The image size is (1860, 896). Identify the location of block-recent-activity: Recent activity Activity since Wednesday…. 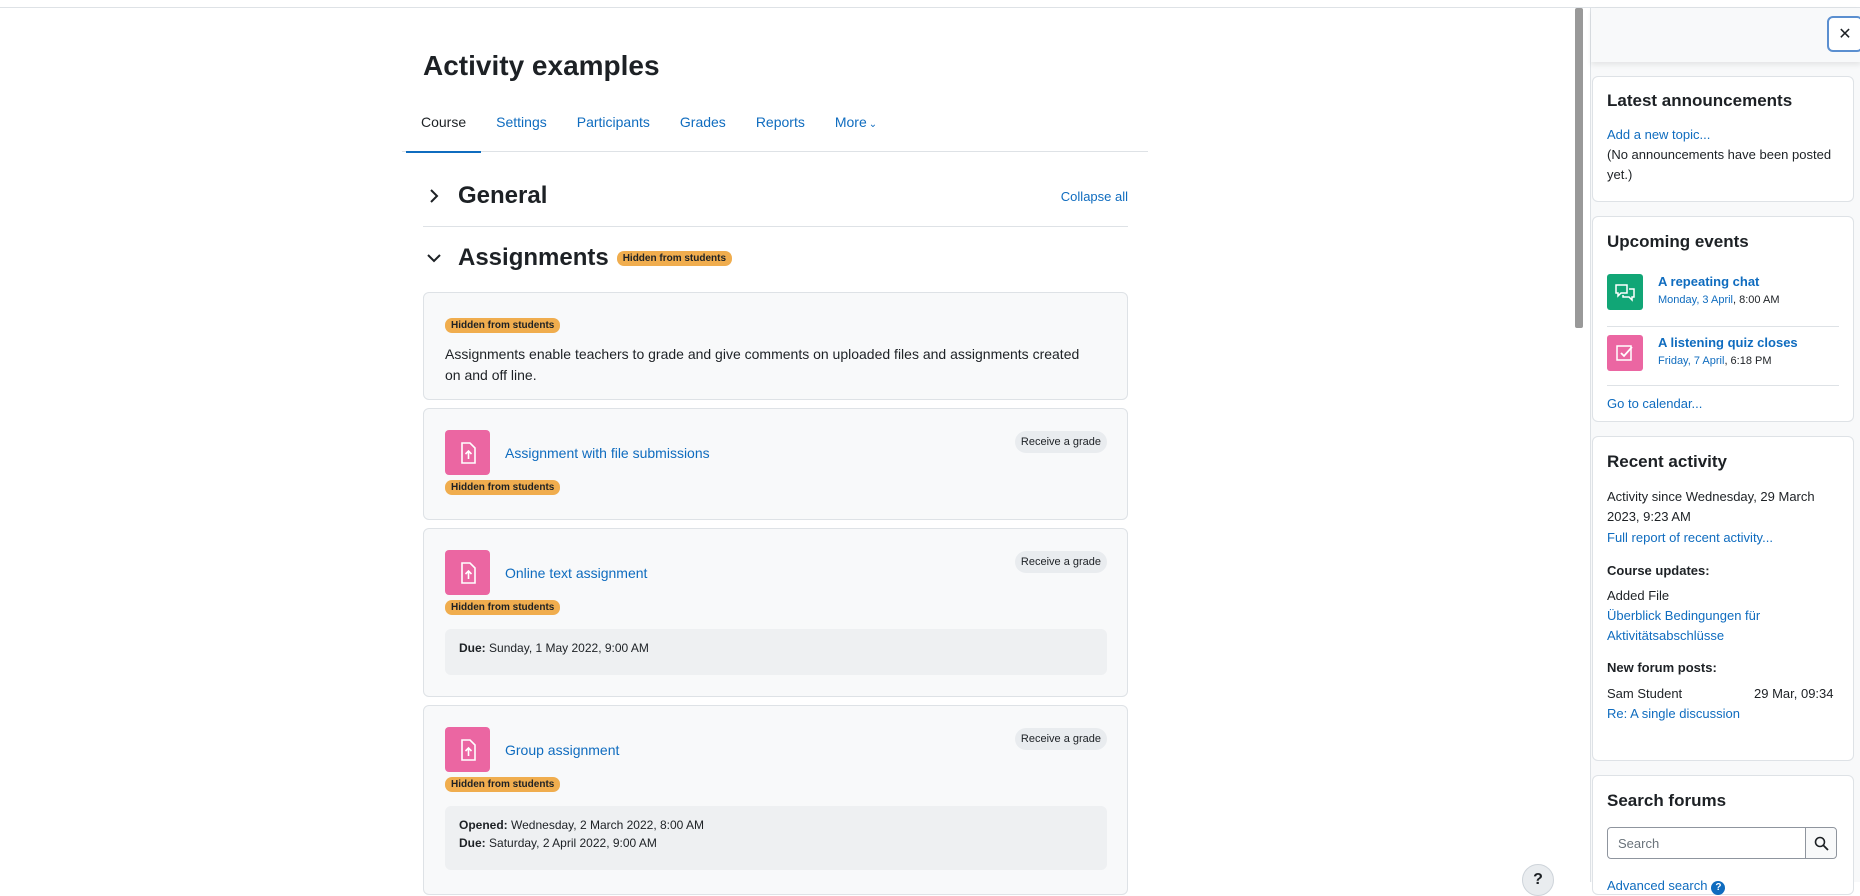
(1723, 598).